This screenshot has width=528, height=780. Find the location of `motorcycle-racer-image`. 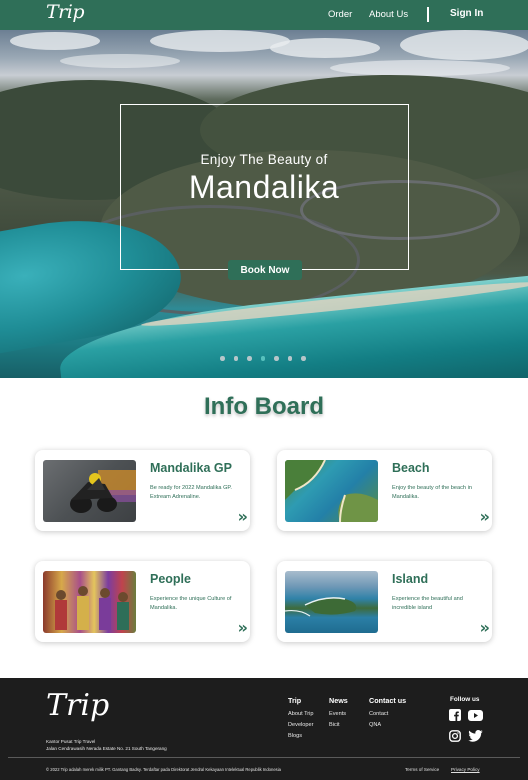

motorcycle-racer-image is located at coordinates (89, 491).